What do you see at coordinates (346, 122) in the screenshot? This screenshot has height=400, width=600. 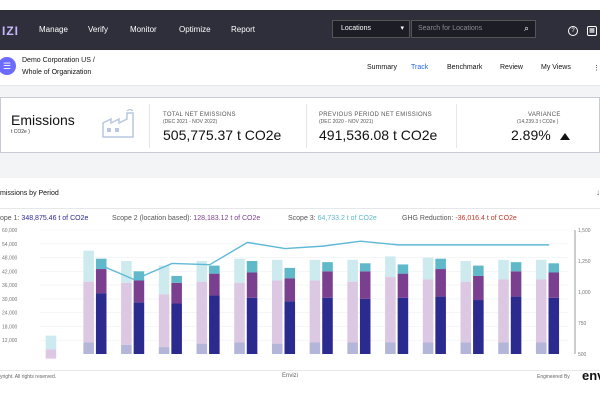 I see `previous-period-period: (DEC 2020 - NOV 2021)` at bounding box center [346, 122].